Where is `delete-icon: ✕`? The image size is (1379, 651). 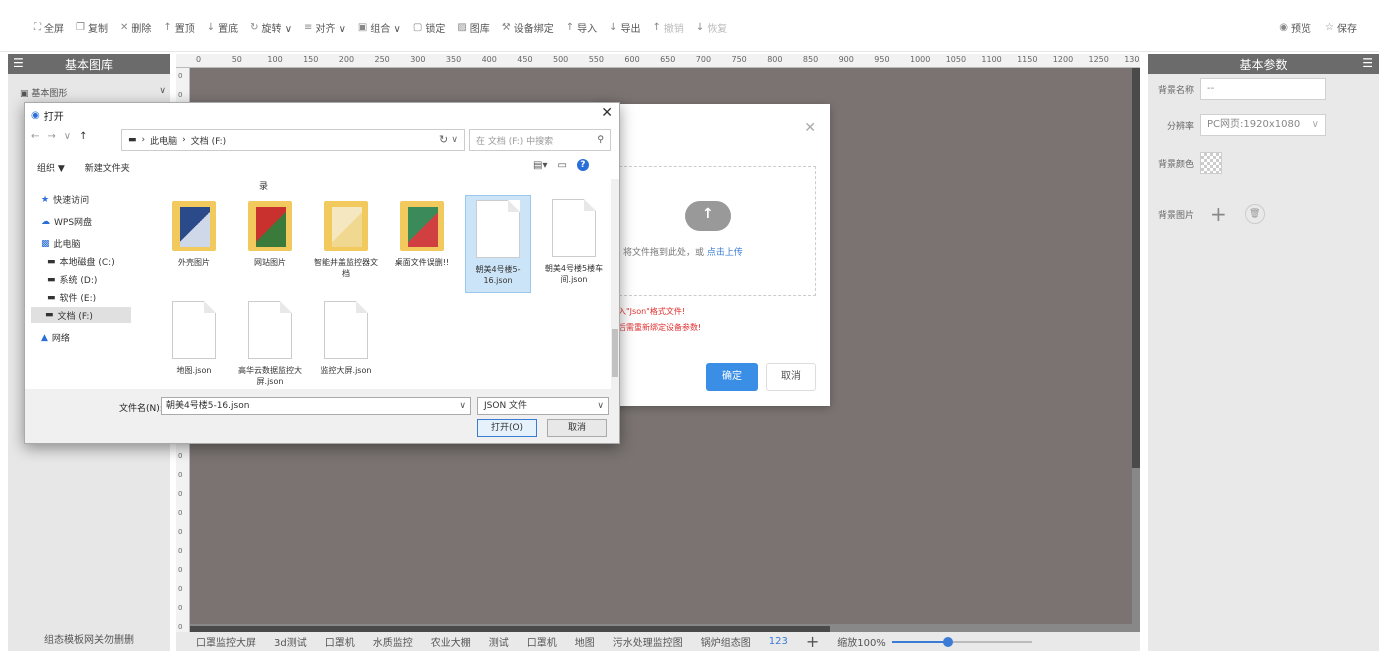
delete-icon: ✕ is located at coordinates (124, 27).